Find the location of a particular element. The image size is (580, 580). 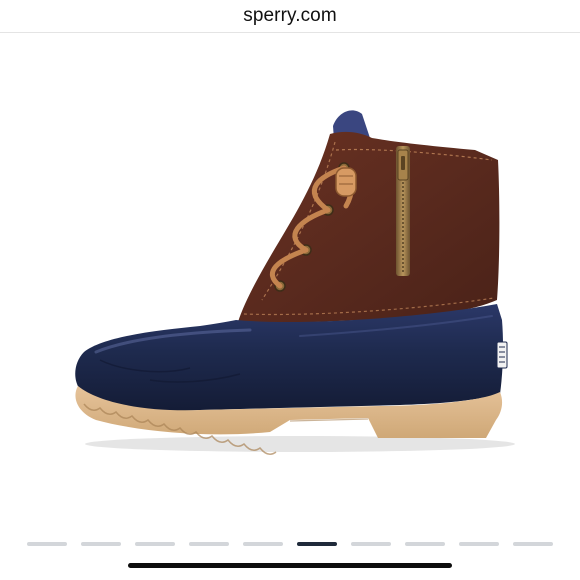

home-indicator is located at coordinates (290, 565).